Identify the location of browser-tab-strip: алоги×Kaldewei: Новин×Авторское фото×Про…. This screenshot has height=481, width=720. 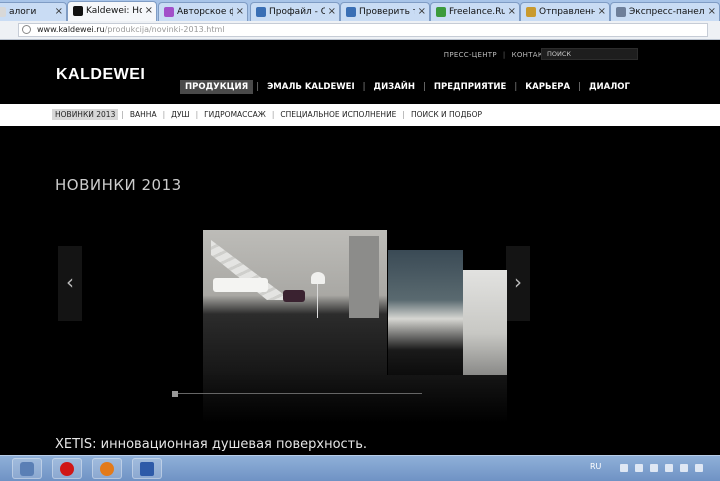
(360, 11).